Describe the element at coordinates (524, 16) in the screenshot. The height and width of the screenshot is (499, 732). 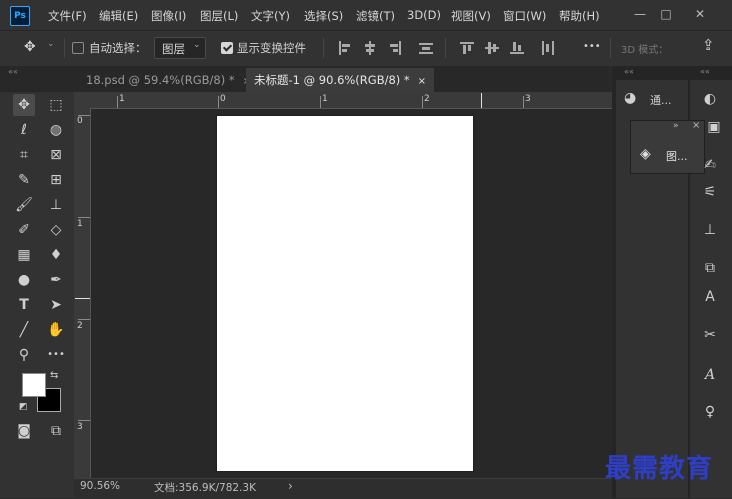
I see `menu-window: 窗口(W)` at that location.